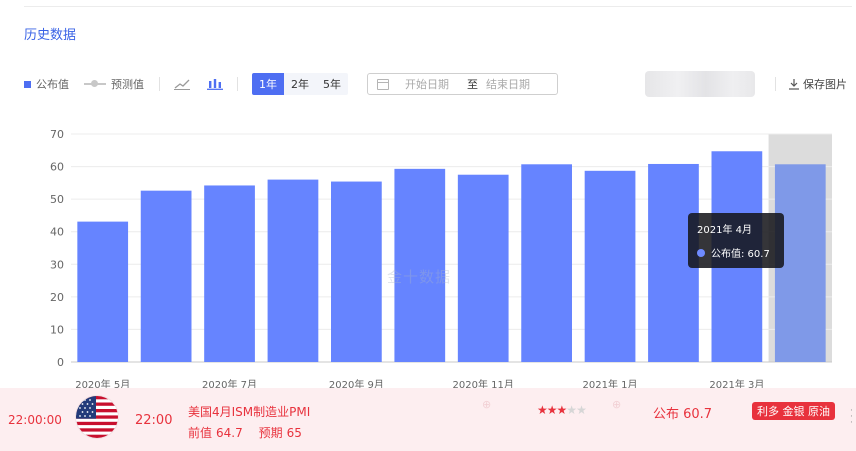  Describe the element at coordinates (57, 199) in the screenshot. I see `y-tick-label: 50` at that location.